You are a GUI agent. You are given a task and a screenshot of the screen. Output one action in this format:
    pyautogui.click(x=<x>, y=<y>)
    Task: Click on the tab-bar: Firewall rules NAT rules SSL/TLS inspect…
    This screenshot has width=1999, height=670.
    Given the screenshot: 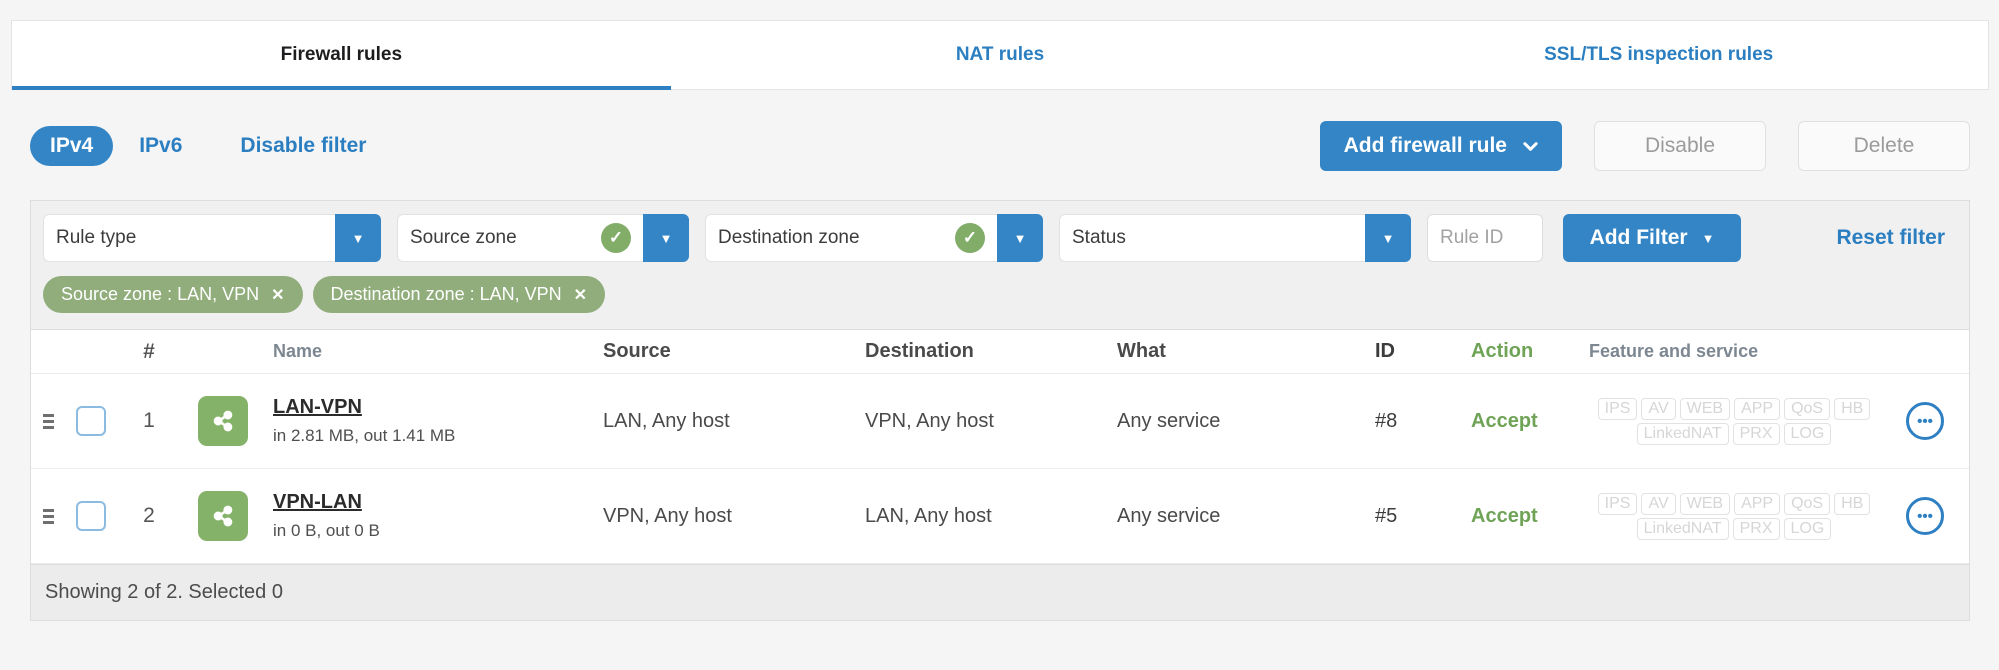 What is the action you would take?
    pyautogui.click(x=1000, y=55)
    